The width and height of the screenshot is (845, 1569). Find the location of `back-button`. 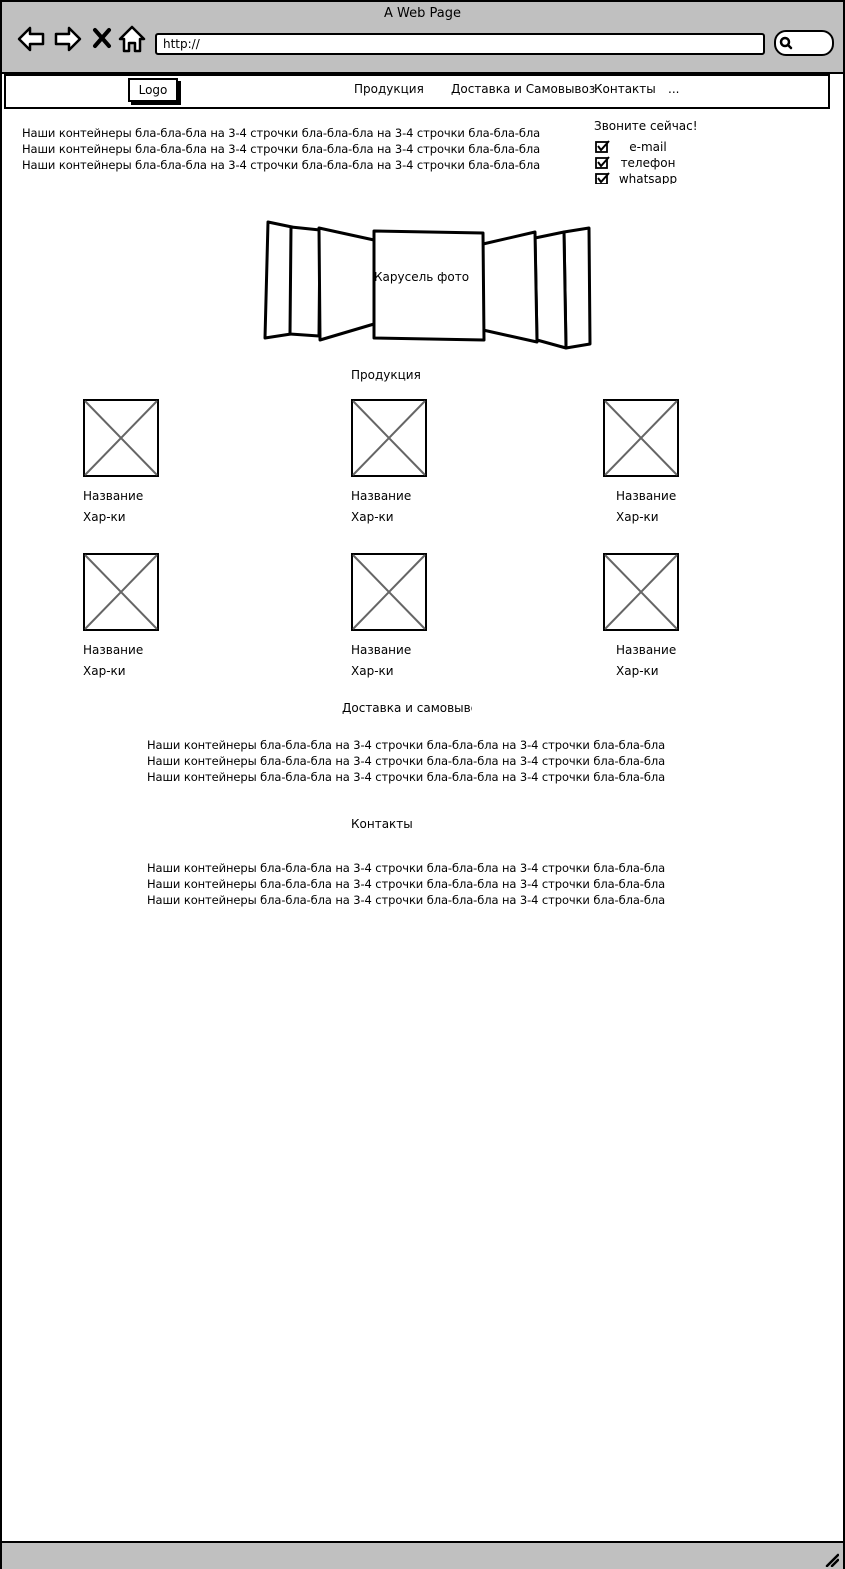

back-button is located at coordinates (31, 39).